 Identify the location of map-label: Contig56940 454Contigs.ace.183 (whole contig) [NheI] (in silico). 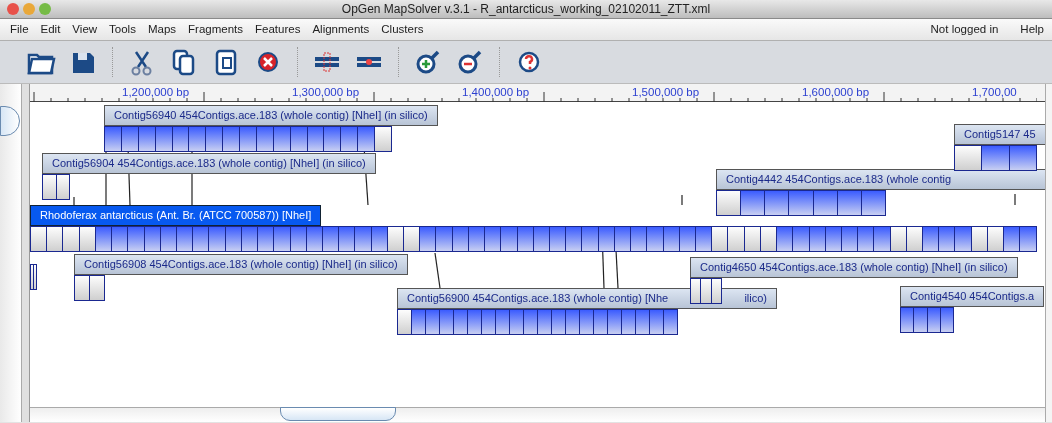
(271, 115).